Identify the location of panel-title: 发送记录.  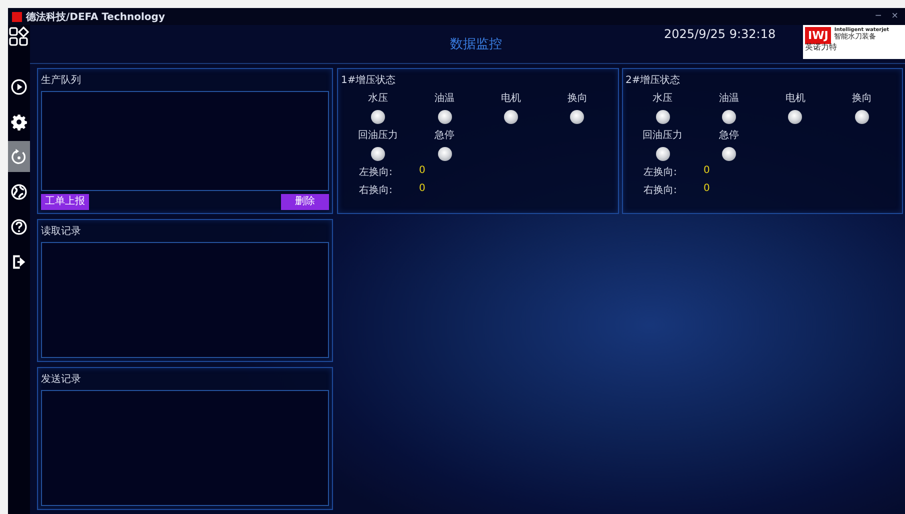
(61, 379).